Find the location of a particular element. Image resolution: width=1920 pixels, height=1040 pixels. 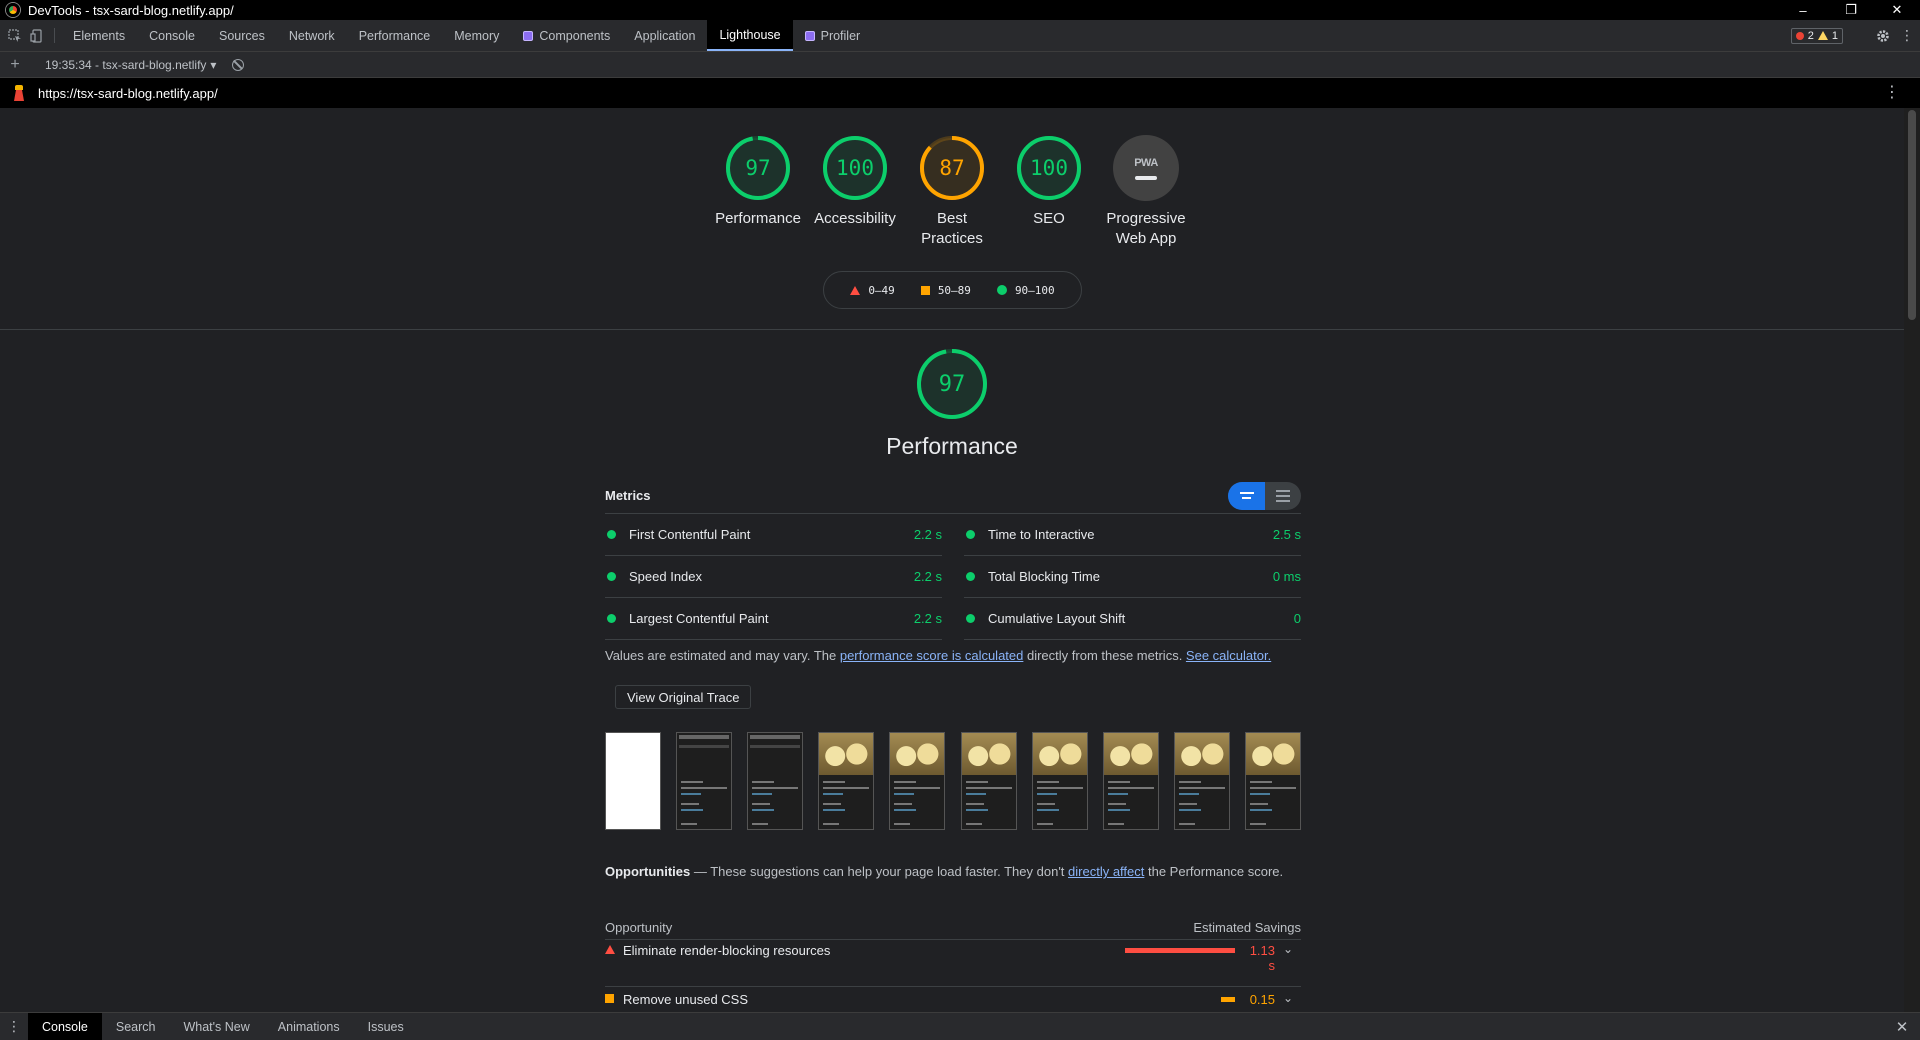

report-scrollbar is located at coordinates (1912, 560).